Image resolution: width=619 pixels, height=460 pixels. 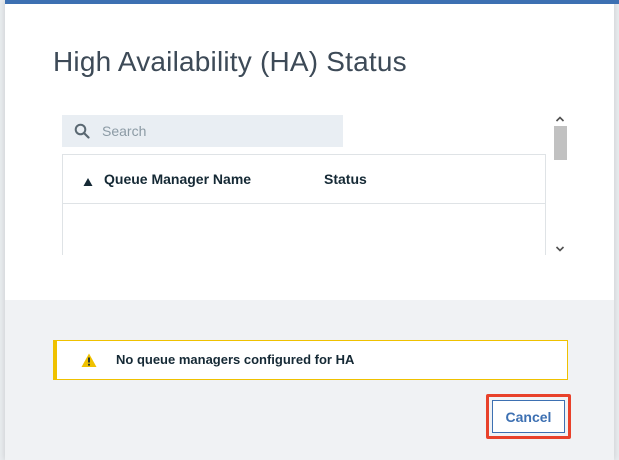 What do you see at coordinates (304, 179) in the screenshot?
I see `table-header: Queue Manager Name Status` at bounding box center [304, 179].